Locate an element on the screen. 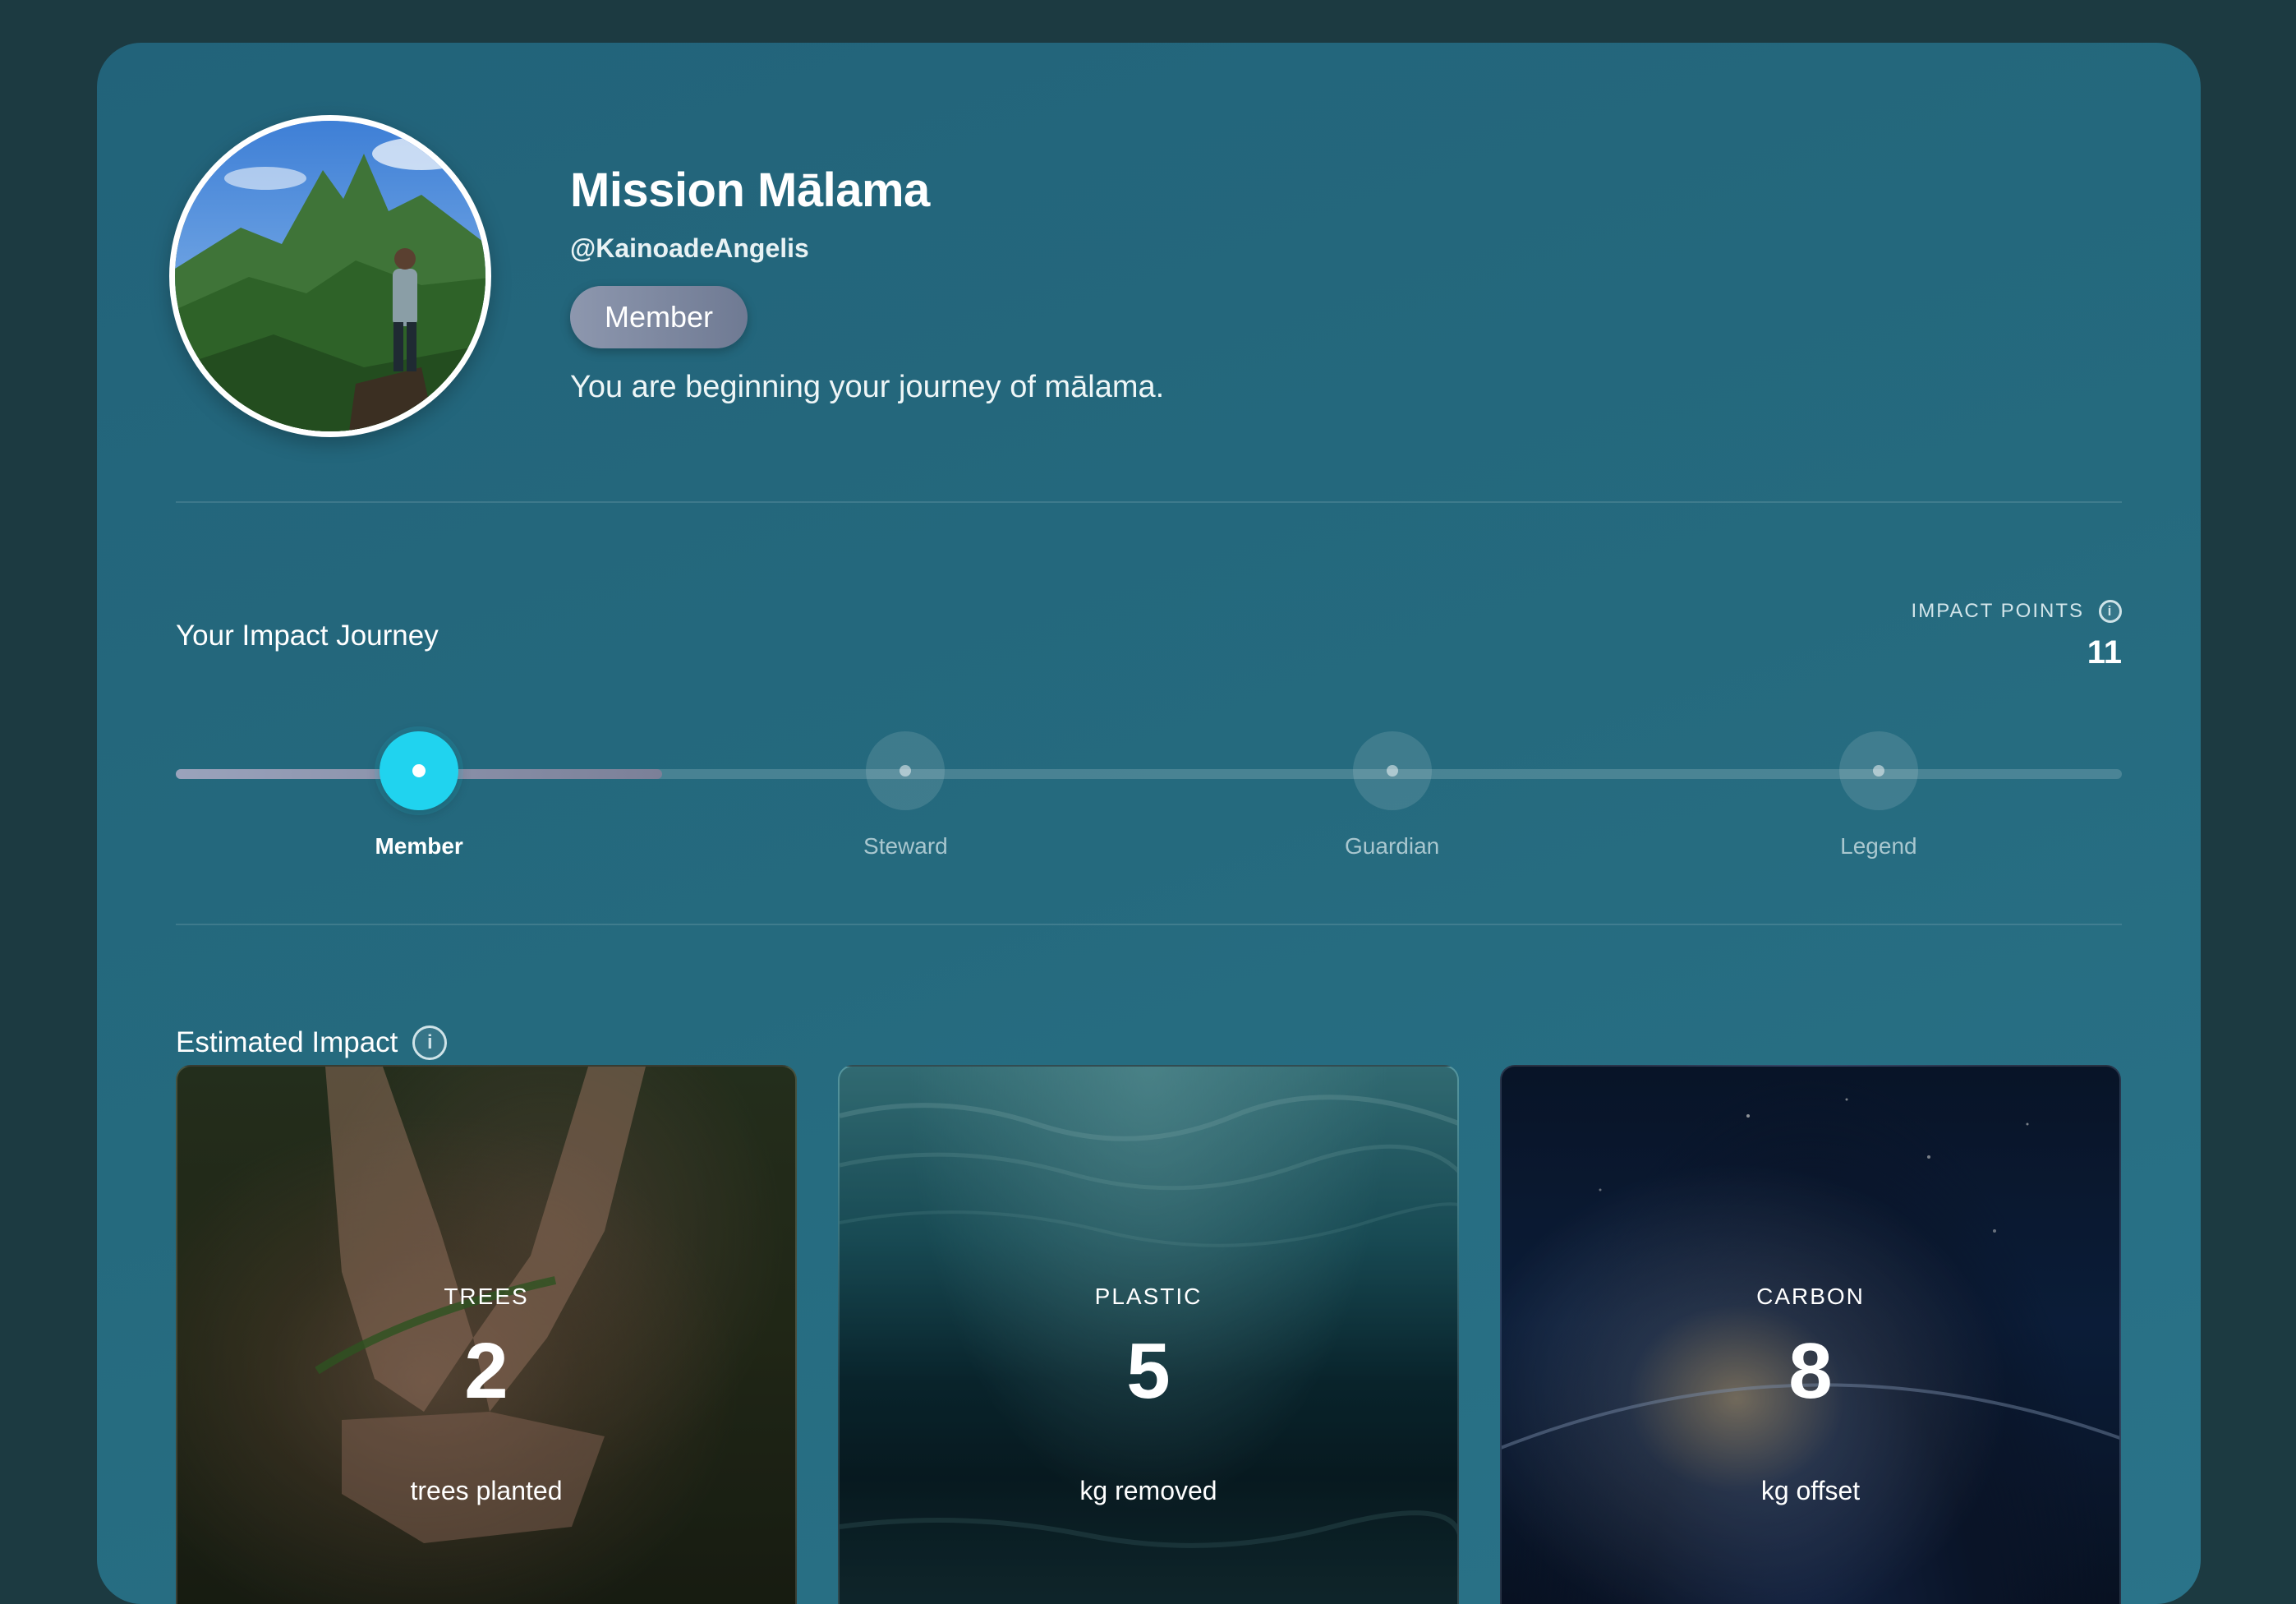 Image resolution: width=2296 pixels, height=1604 pixels. profile-name: Mission Mālama is located at coordinates (750, 190).